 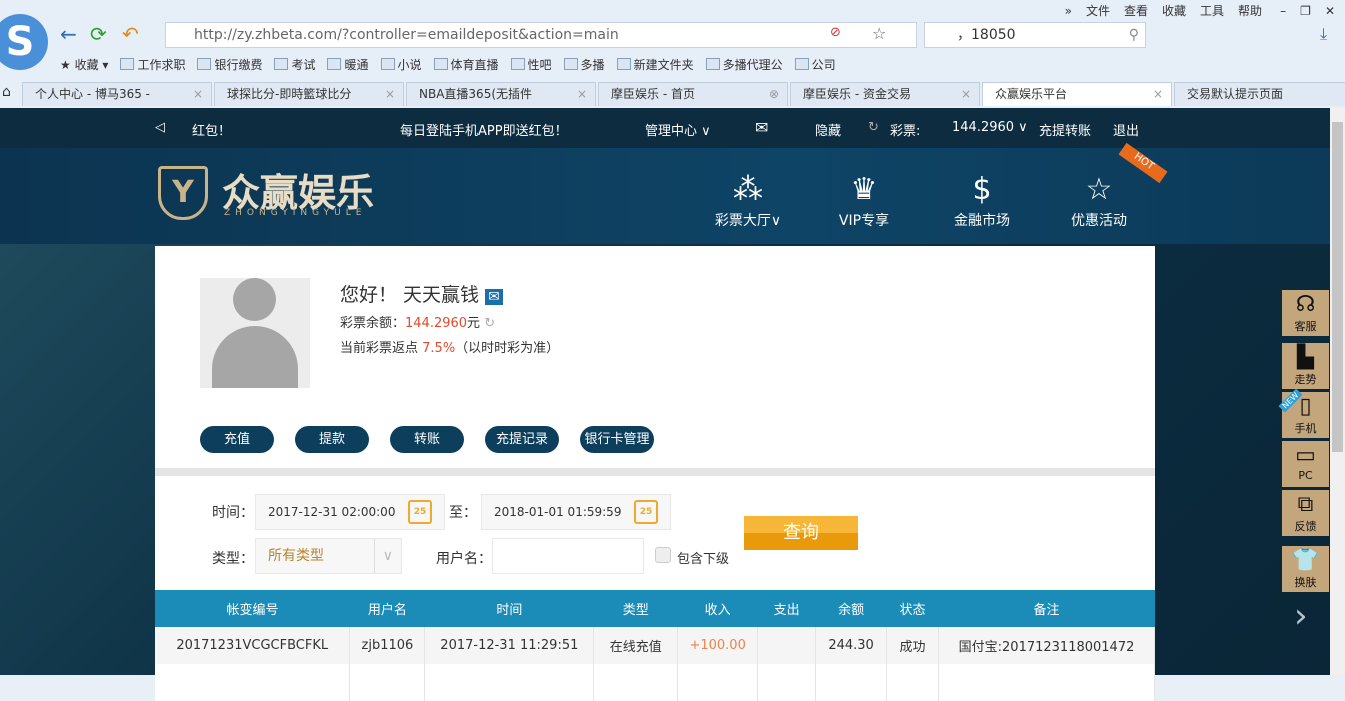 What do you see at coordinates (484, 129) in the screenshot?
I see `notice: 每日登陆手机APP即送红包！` at bounding box center [484, 129].